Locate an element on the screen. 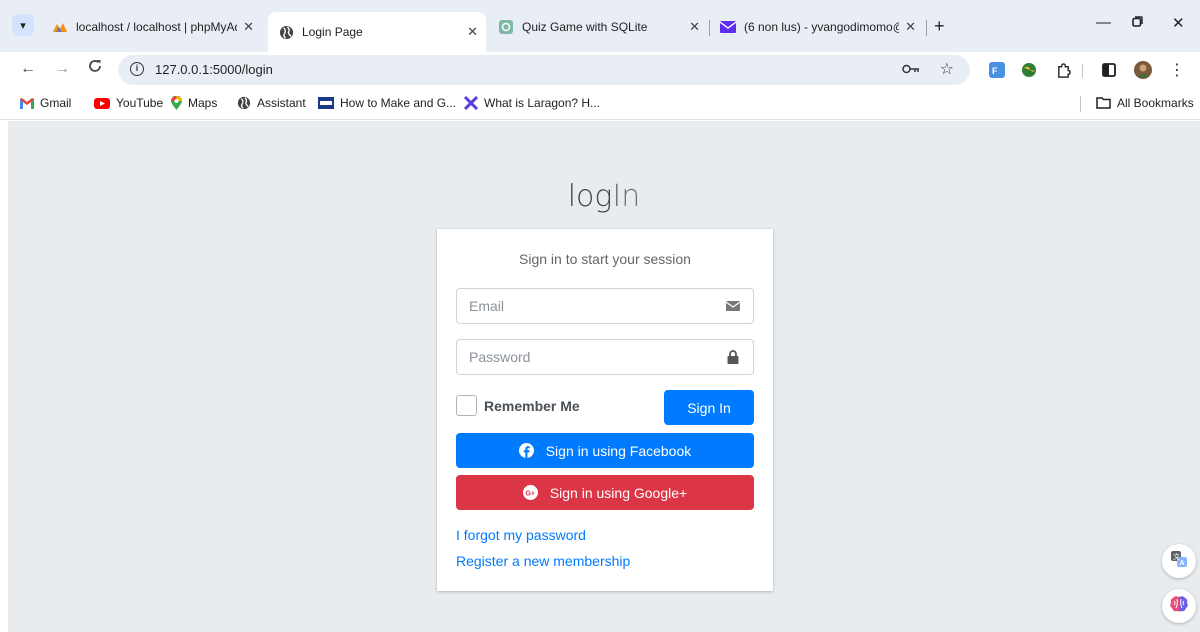 The height and width of the screenshot is (632, 1200). login-logo: logIn is located at coordinates (604, 196).